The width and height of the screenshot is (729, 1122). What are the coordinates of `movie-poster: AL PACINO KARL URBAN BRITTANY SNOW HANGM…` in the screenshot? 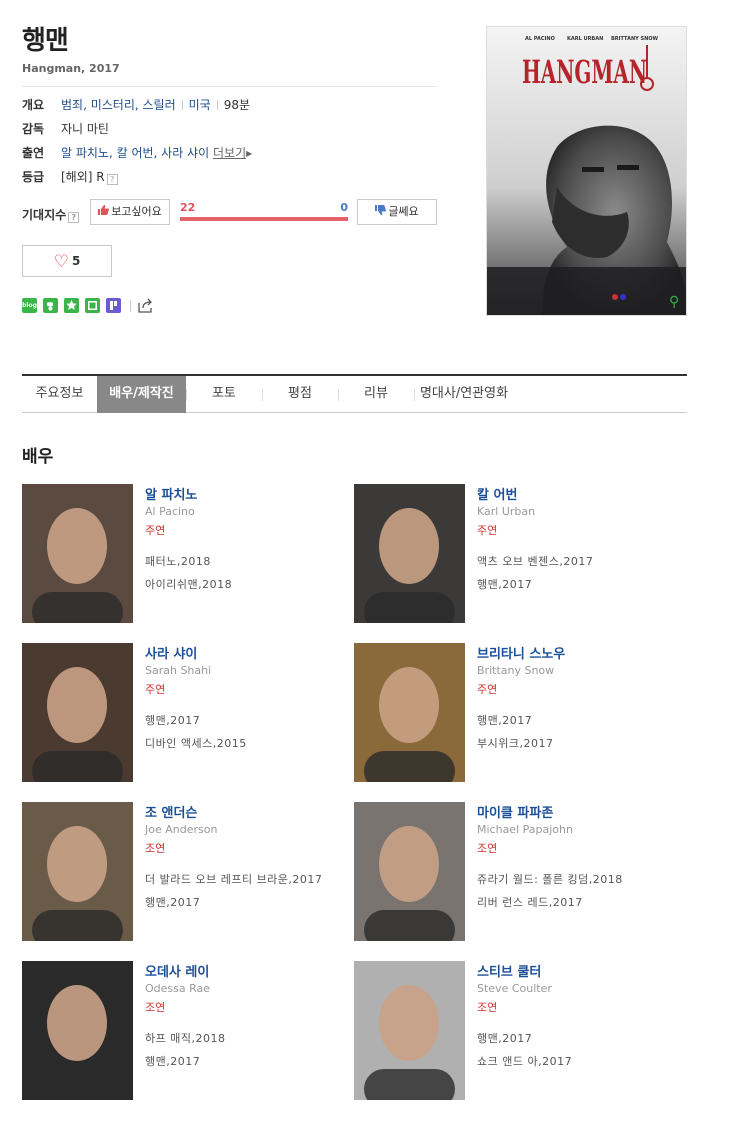 It's located at (586, 171).